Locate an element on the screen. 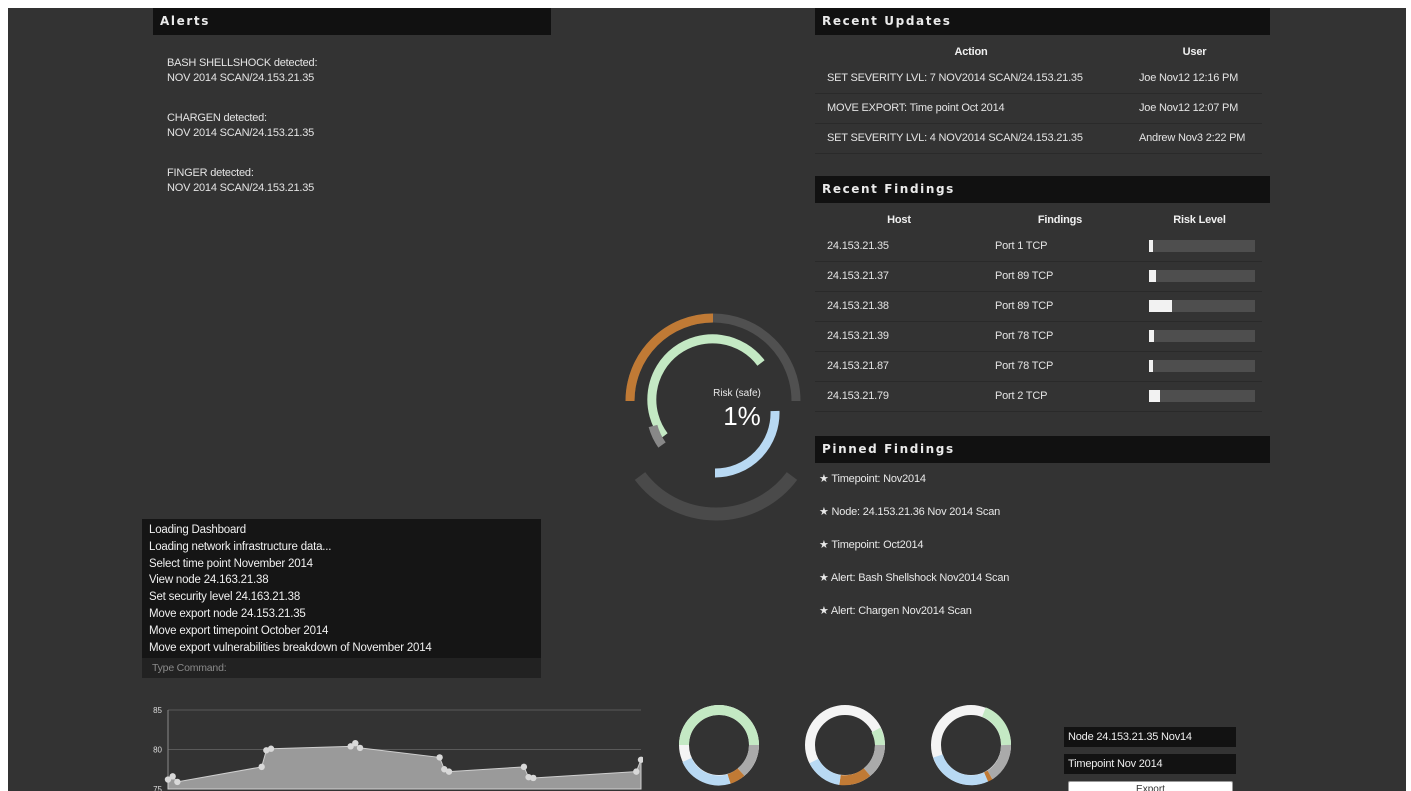 The width and height of the screenshot is (1411, 791). table-row: 24.153.21.39 Port 78 TCP is located at coordinates (1038, 336).